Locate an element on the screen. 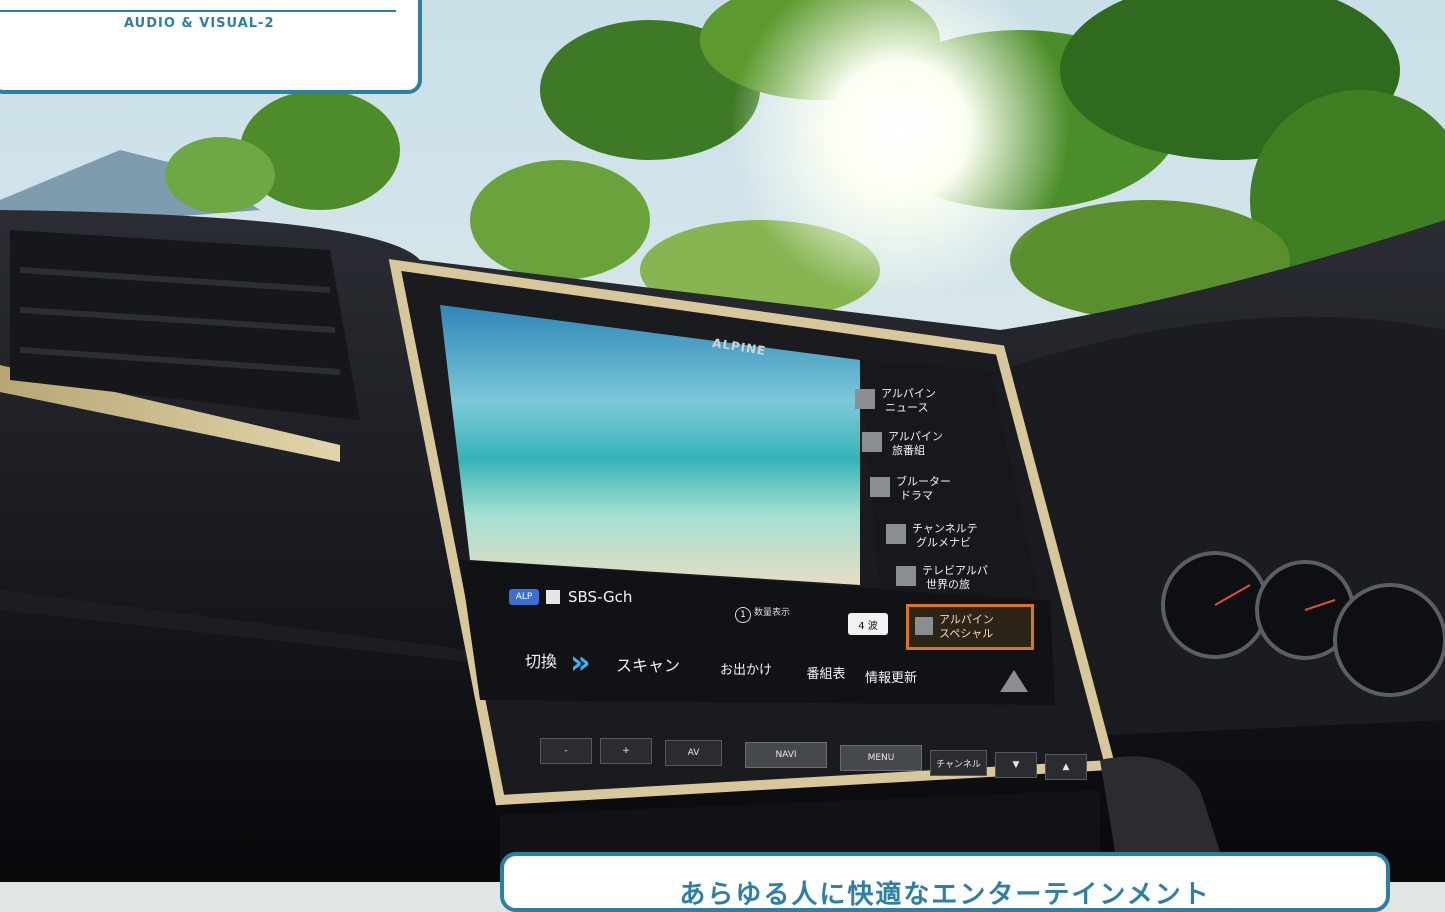  channel-item: テレビアルパ 世界の旅 is located at coordinates (981, 582).